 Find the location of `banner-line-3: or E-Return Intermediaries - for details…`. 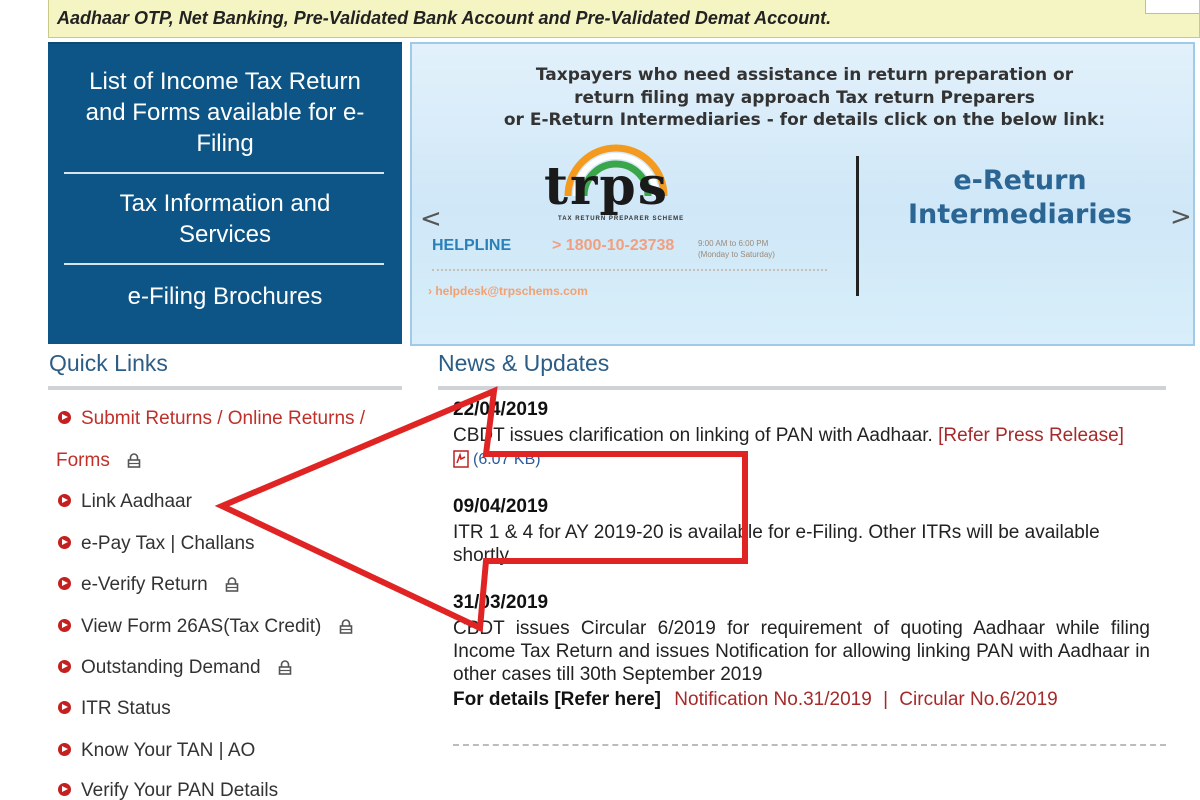

banner-line-3: or E-Return Intermediaries - for details… is located at coordinates (804, 120).